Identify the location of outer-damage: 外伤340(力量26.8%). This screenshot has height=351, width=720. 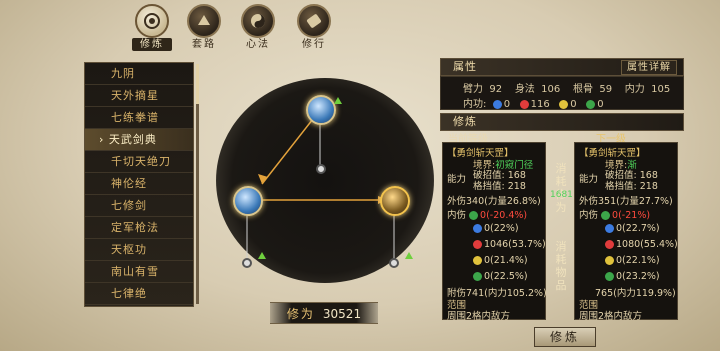
(494, 201).